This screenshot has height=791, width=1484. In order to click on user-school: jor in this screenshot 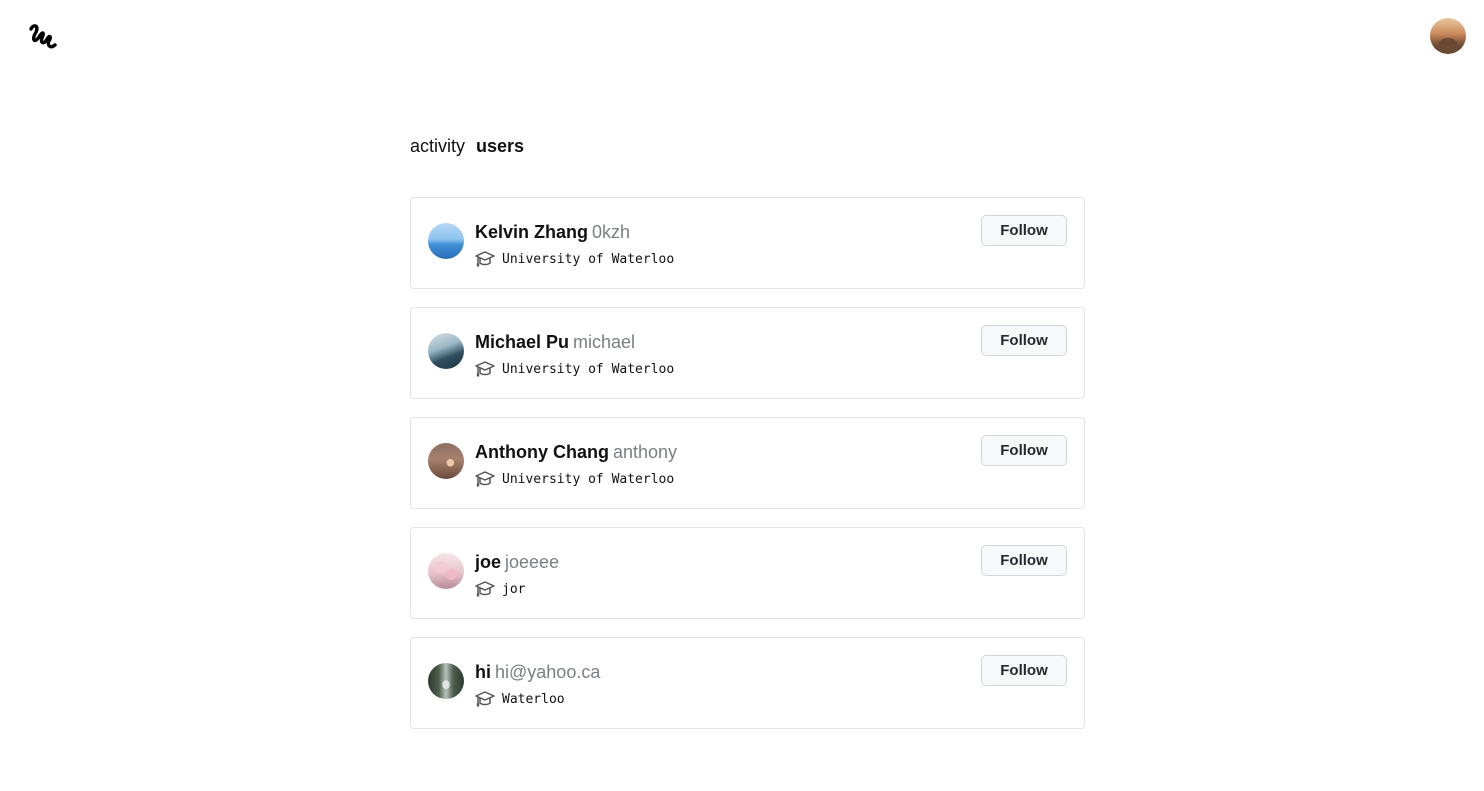, I will do `click(514, 589)`.